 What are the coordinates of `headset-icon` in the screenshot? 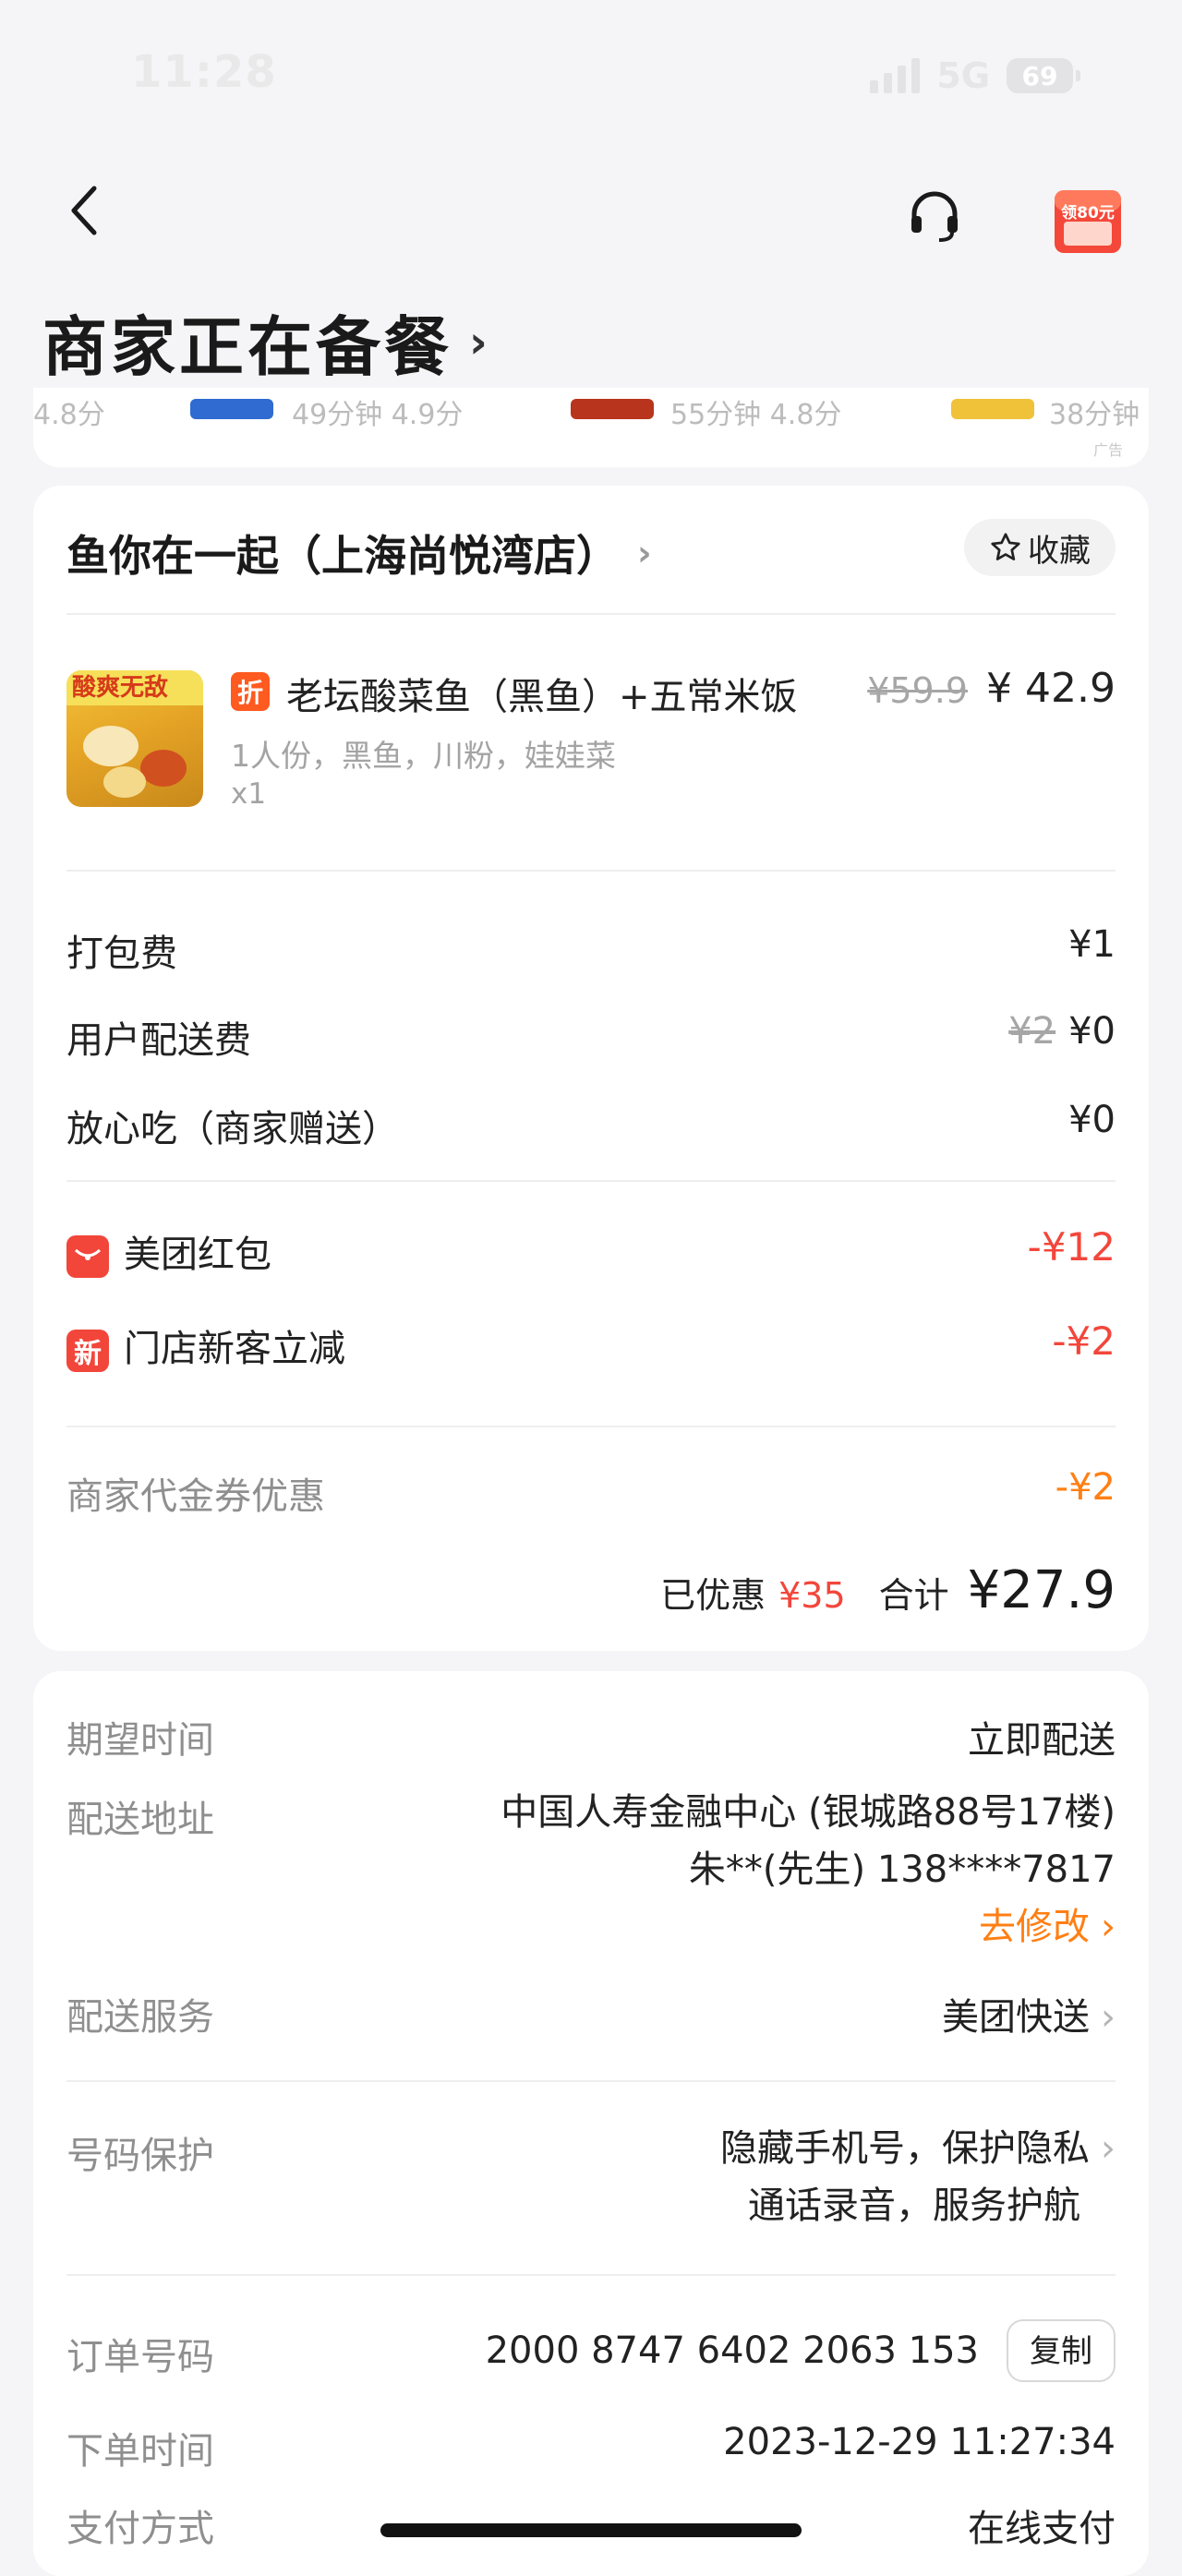 It's located at (935, 216).